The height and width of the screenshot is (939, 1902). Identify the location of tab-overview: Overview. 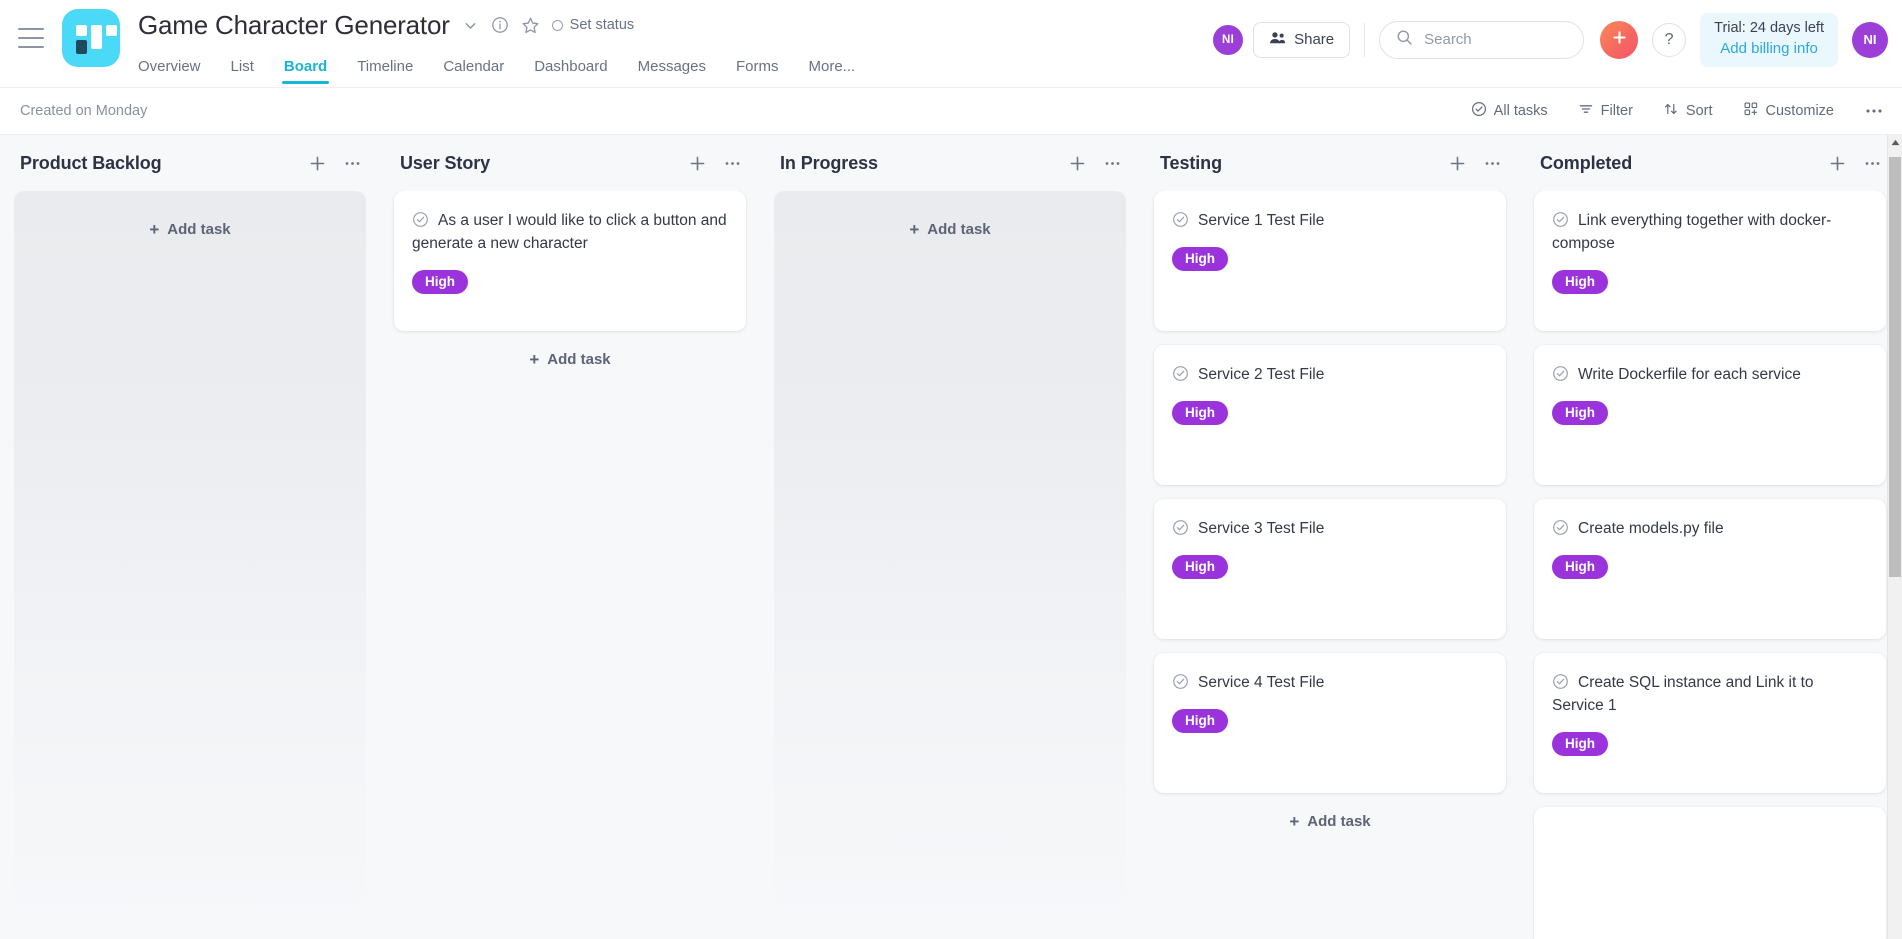
(169, 71).